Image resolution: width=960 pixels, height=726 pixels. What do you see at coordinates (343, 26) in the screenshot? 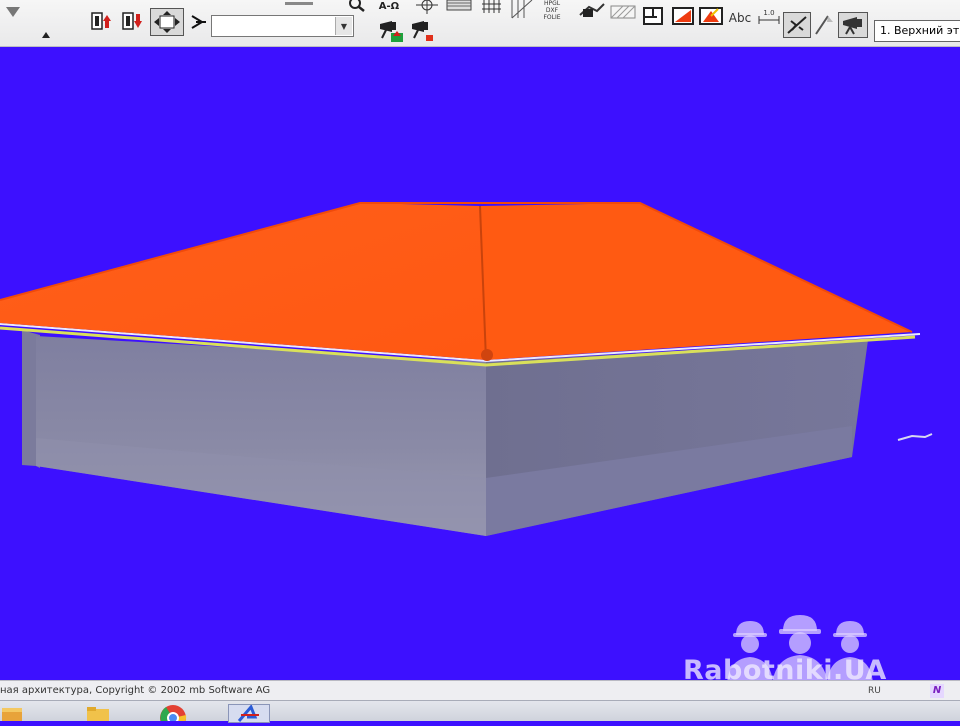
I see `chevron-down-icon: ▼` at bounding box center [343, 26].